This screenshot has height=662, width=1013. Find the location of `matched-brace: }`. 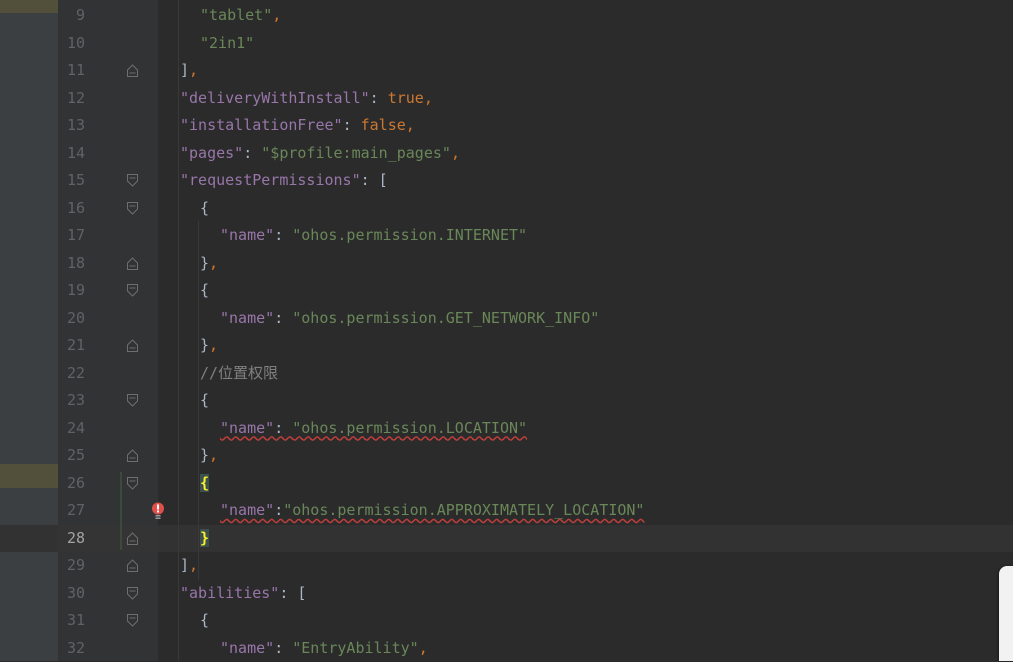

matched-brace: } is located at coordinates (204, 538).